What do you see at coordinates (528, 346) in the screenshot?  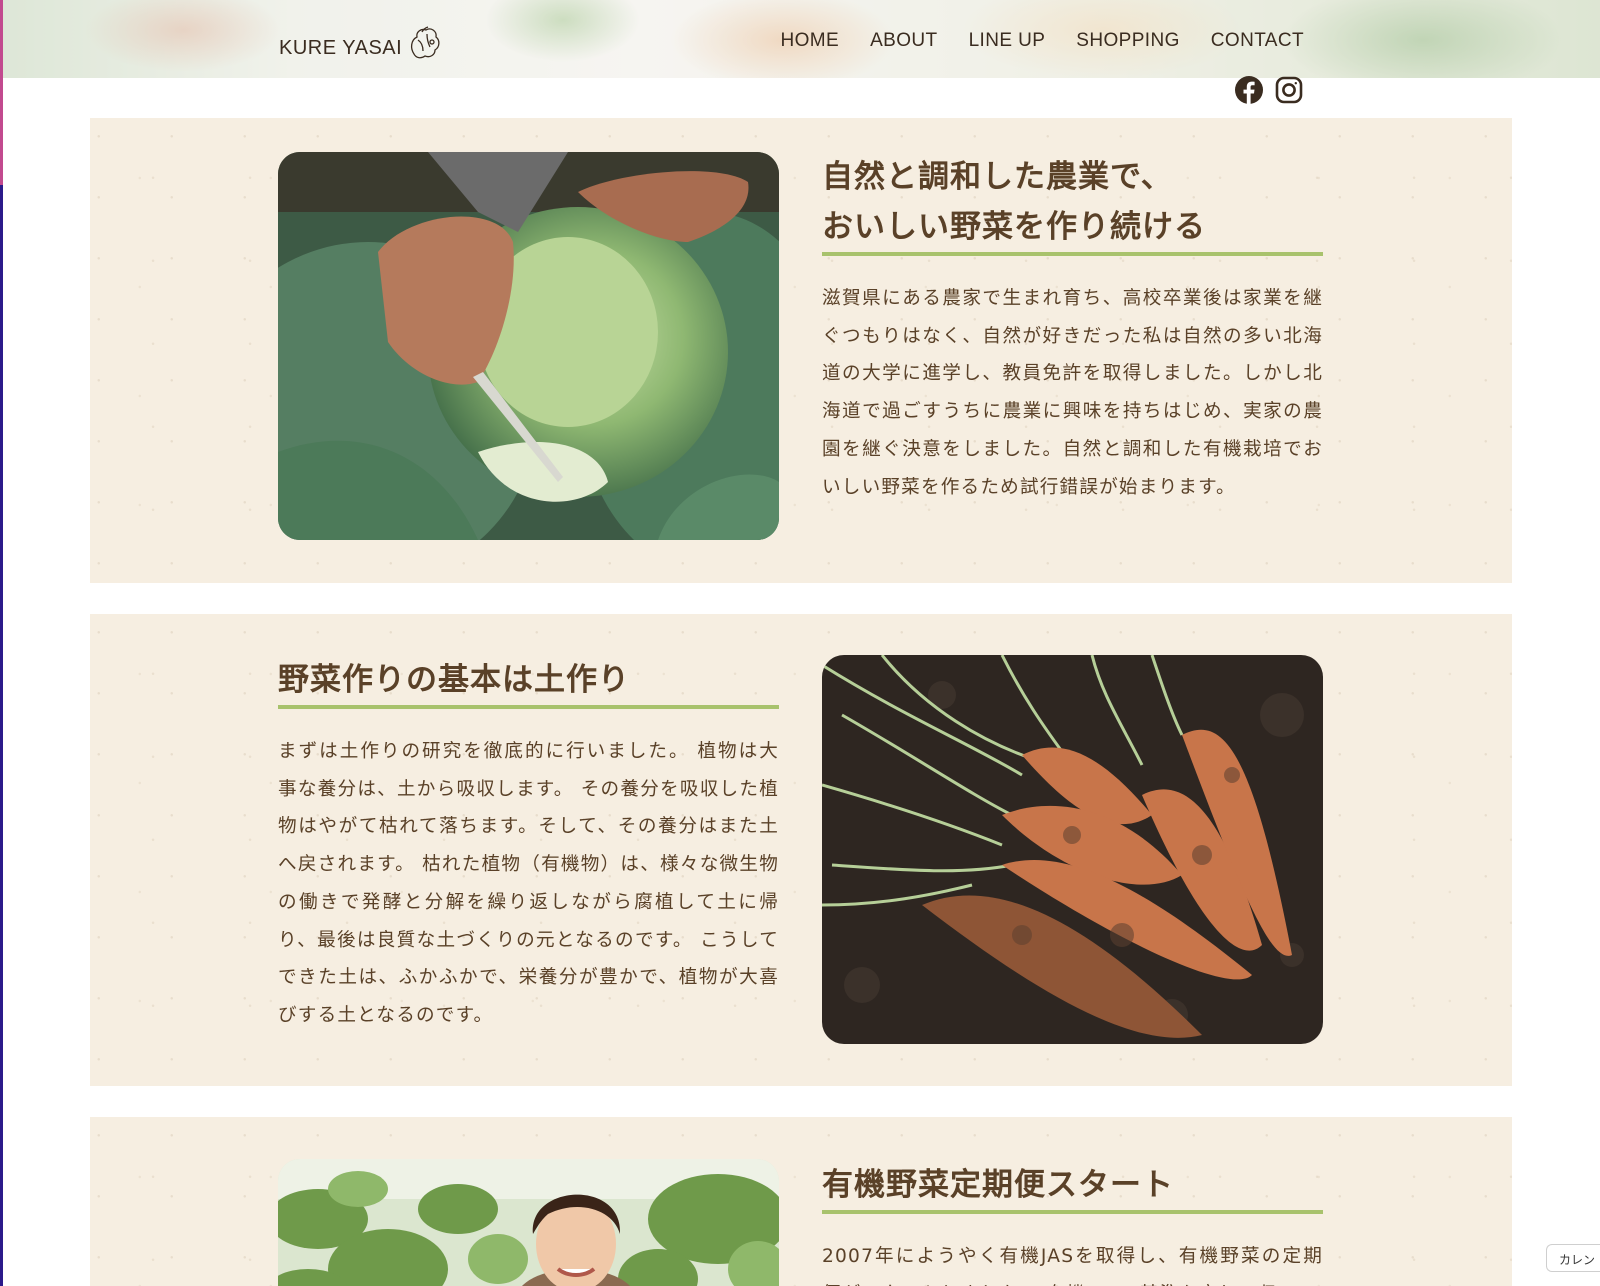 I see `cabbage-harvest-photo` at bounding box center [528, 346].